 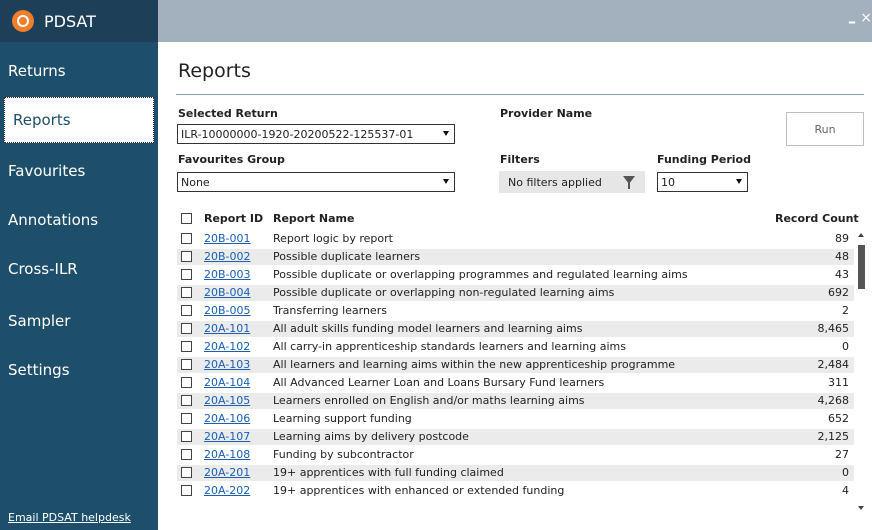 What do you see at coordinates (313, 218) in the screenshot?
I see `report-name-header: Report Name` at bounding box center [313, 218].